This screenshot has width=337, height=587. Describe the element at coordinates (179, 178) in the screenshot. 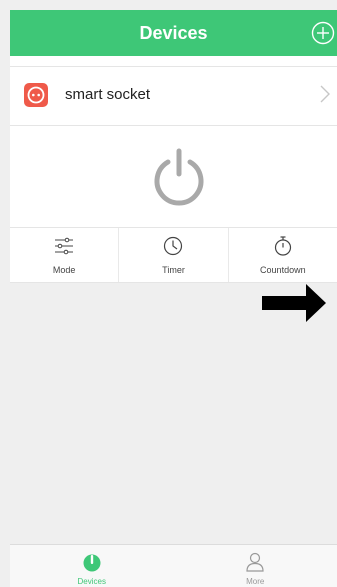

I see `power-button` at that location.